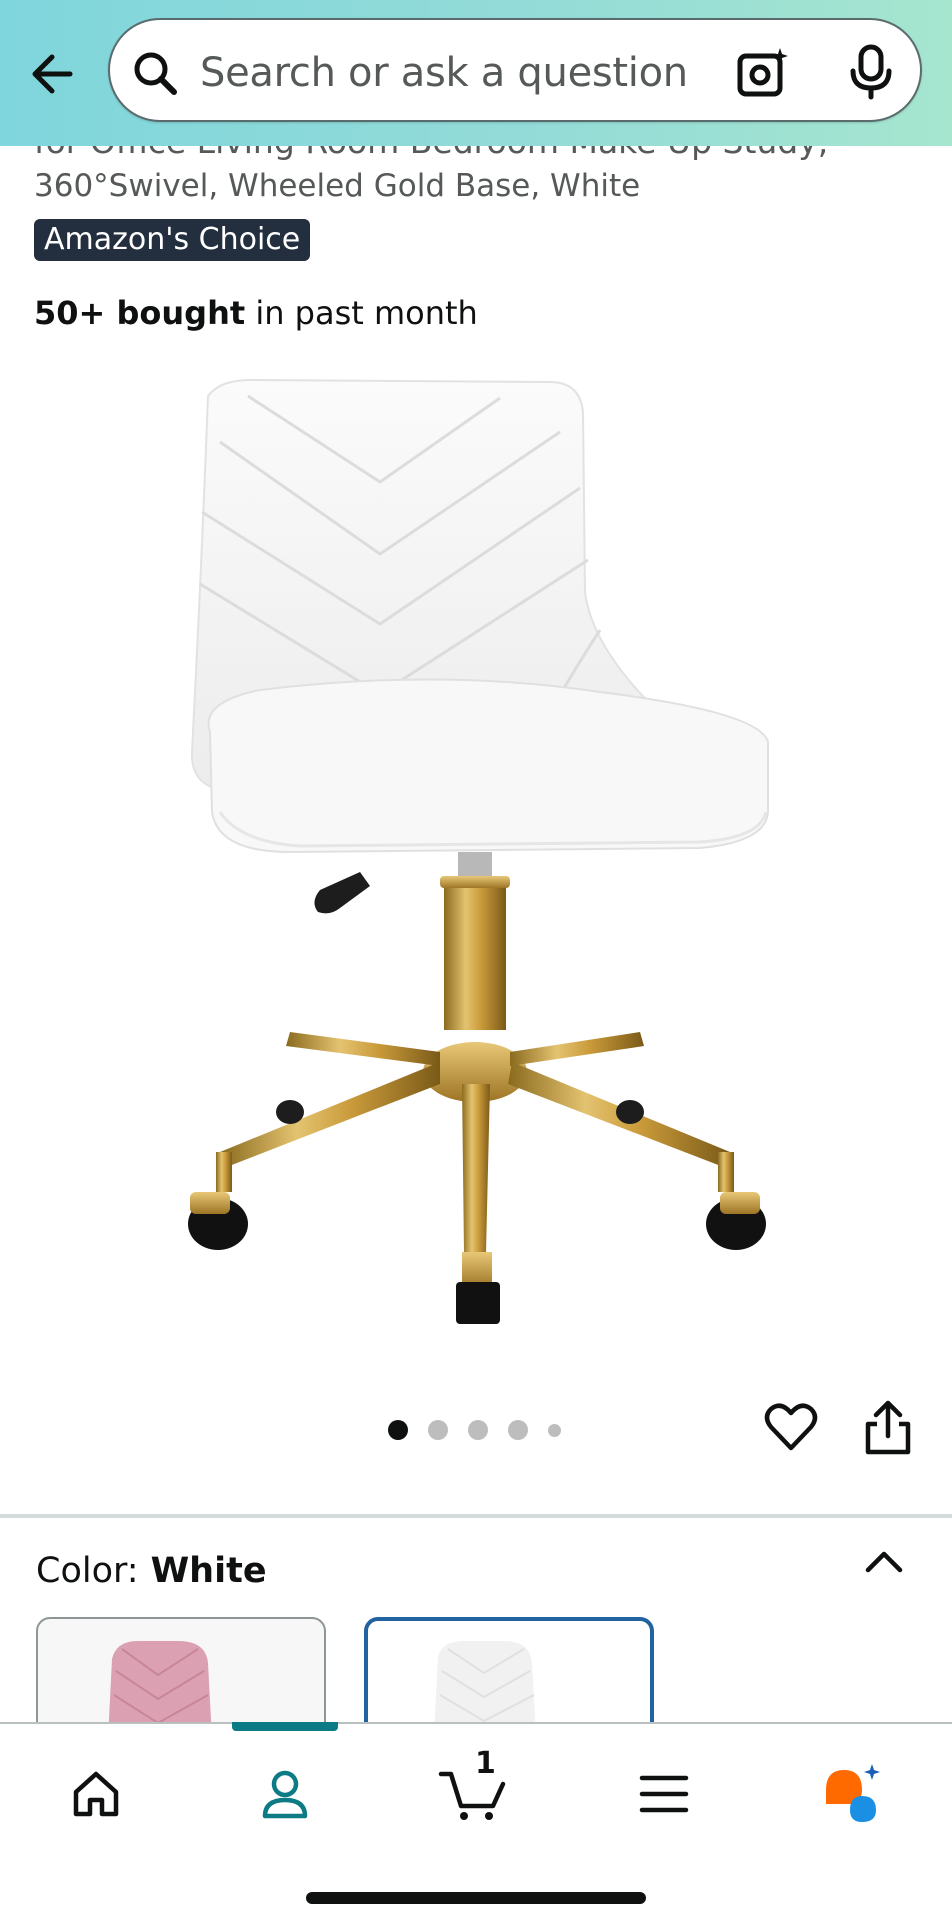 This screenshot has height=1920, width=952. What do you see at coordinates (140, 313) in the screenshot?
I see `bought-count-bold: 50+ bought` at bounding box center [140, 313].